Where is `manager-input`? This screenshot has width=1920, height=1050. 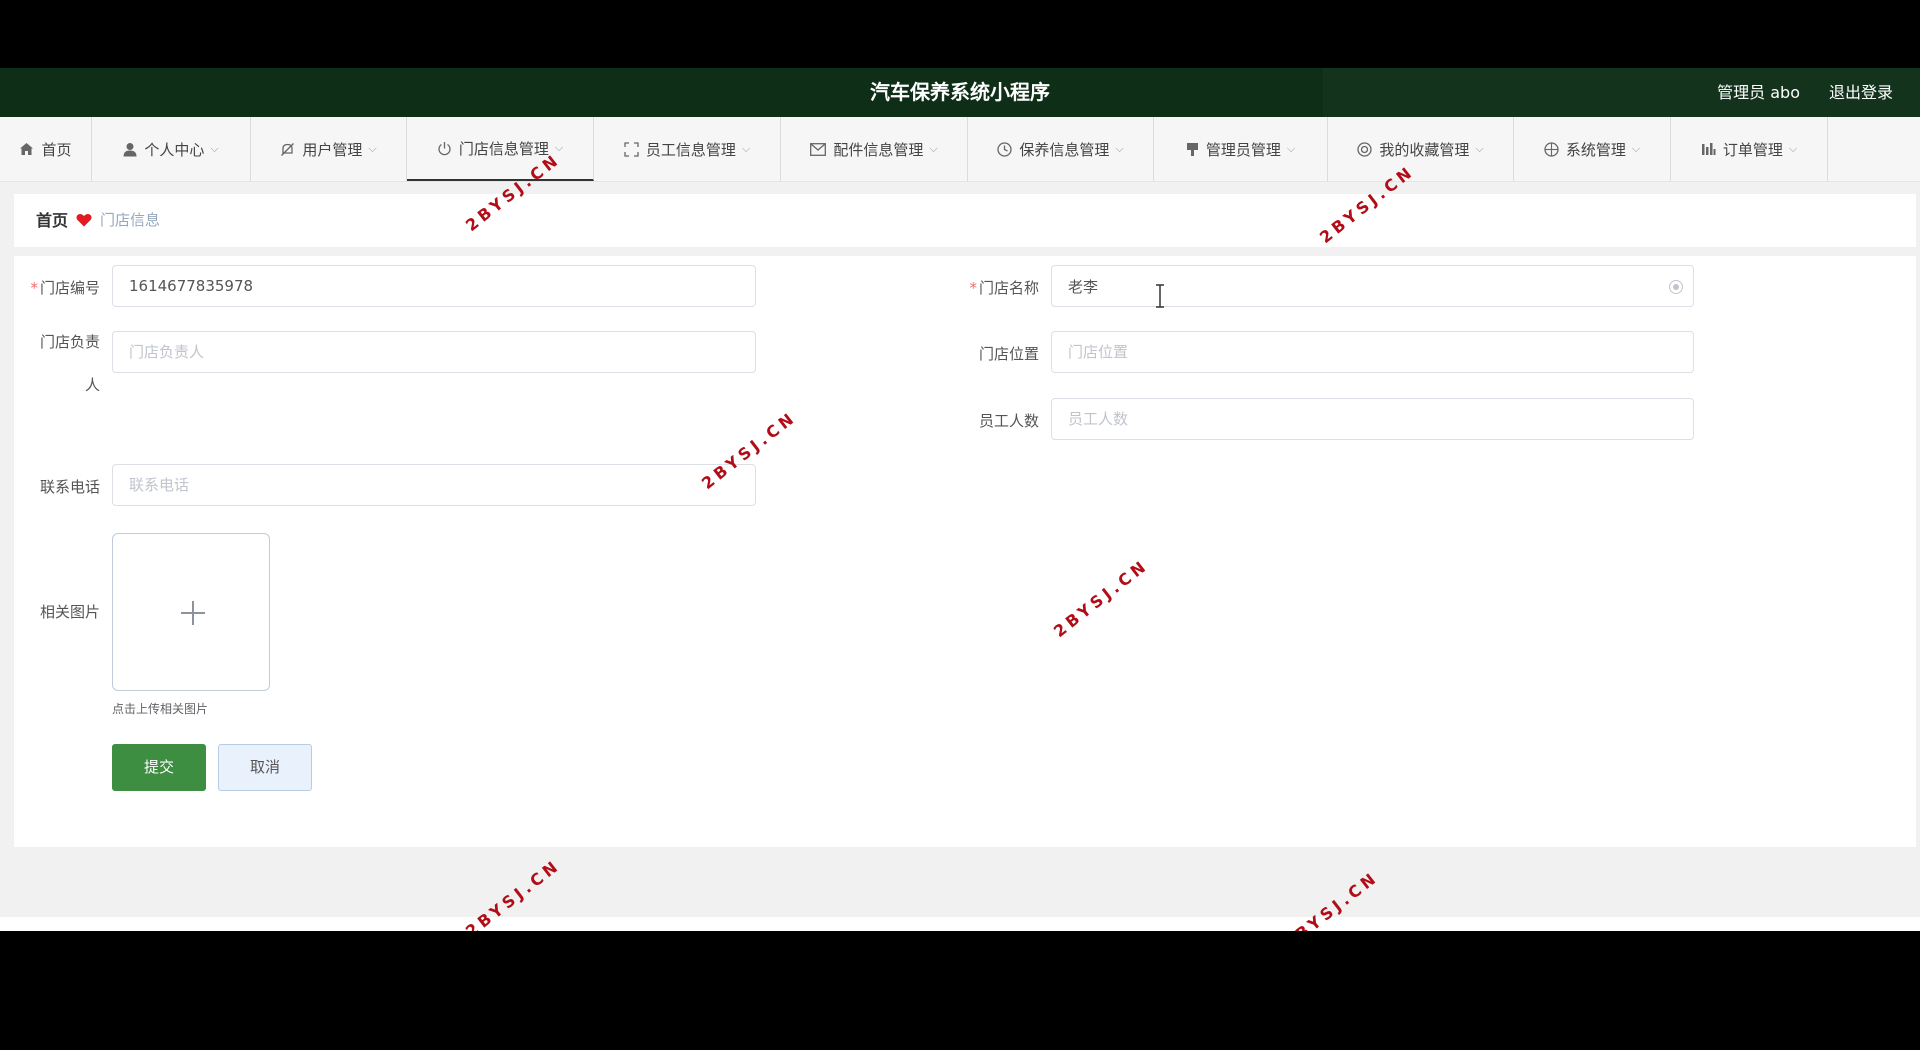 manager-input is located at coordinates (434, 352).